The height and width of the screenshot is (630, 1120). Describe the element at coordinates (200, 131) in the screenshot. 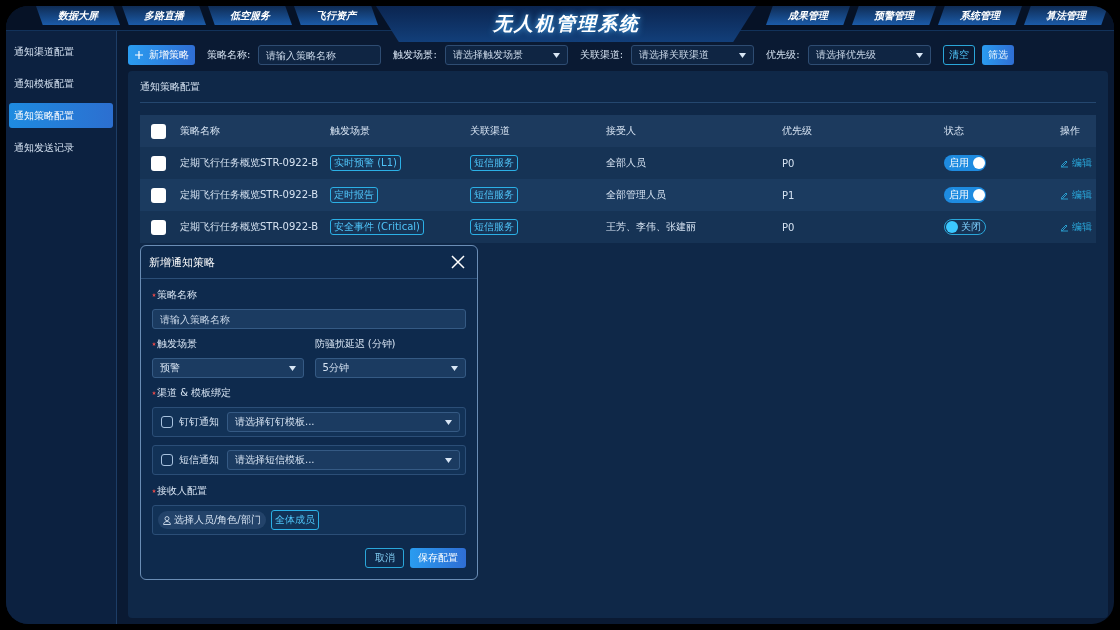

I see `column-header: 策略名称` at that location.